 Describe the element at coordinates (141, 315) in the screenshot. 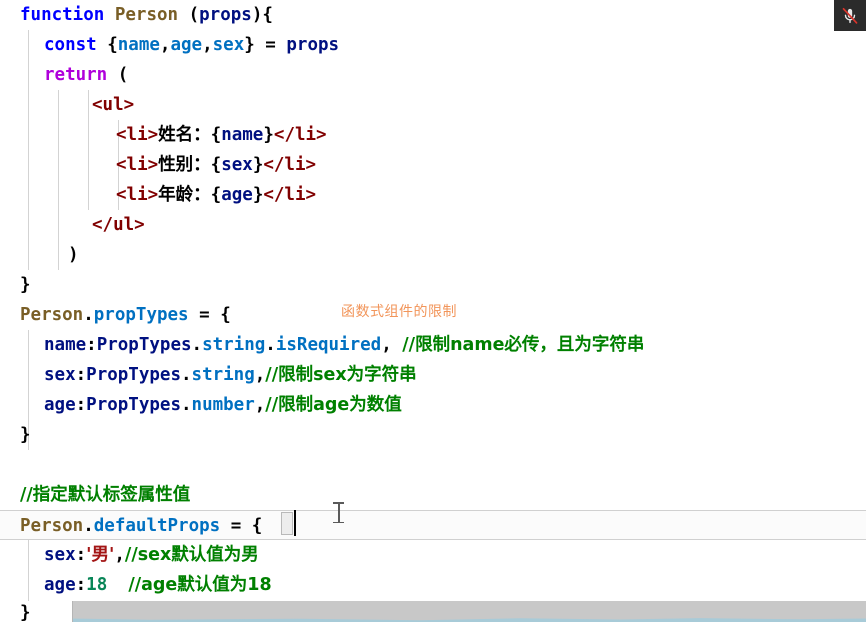

I see `code-token: propTypes` at that location.